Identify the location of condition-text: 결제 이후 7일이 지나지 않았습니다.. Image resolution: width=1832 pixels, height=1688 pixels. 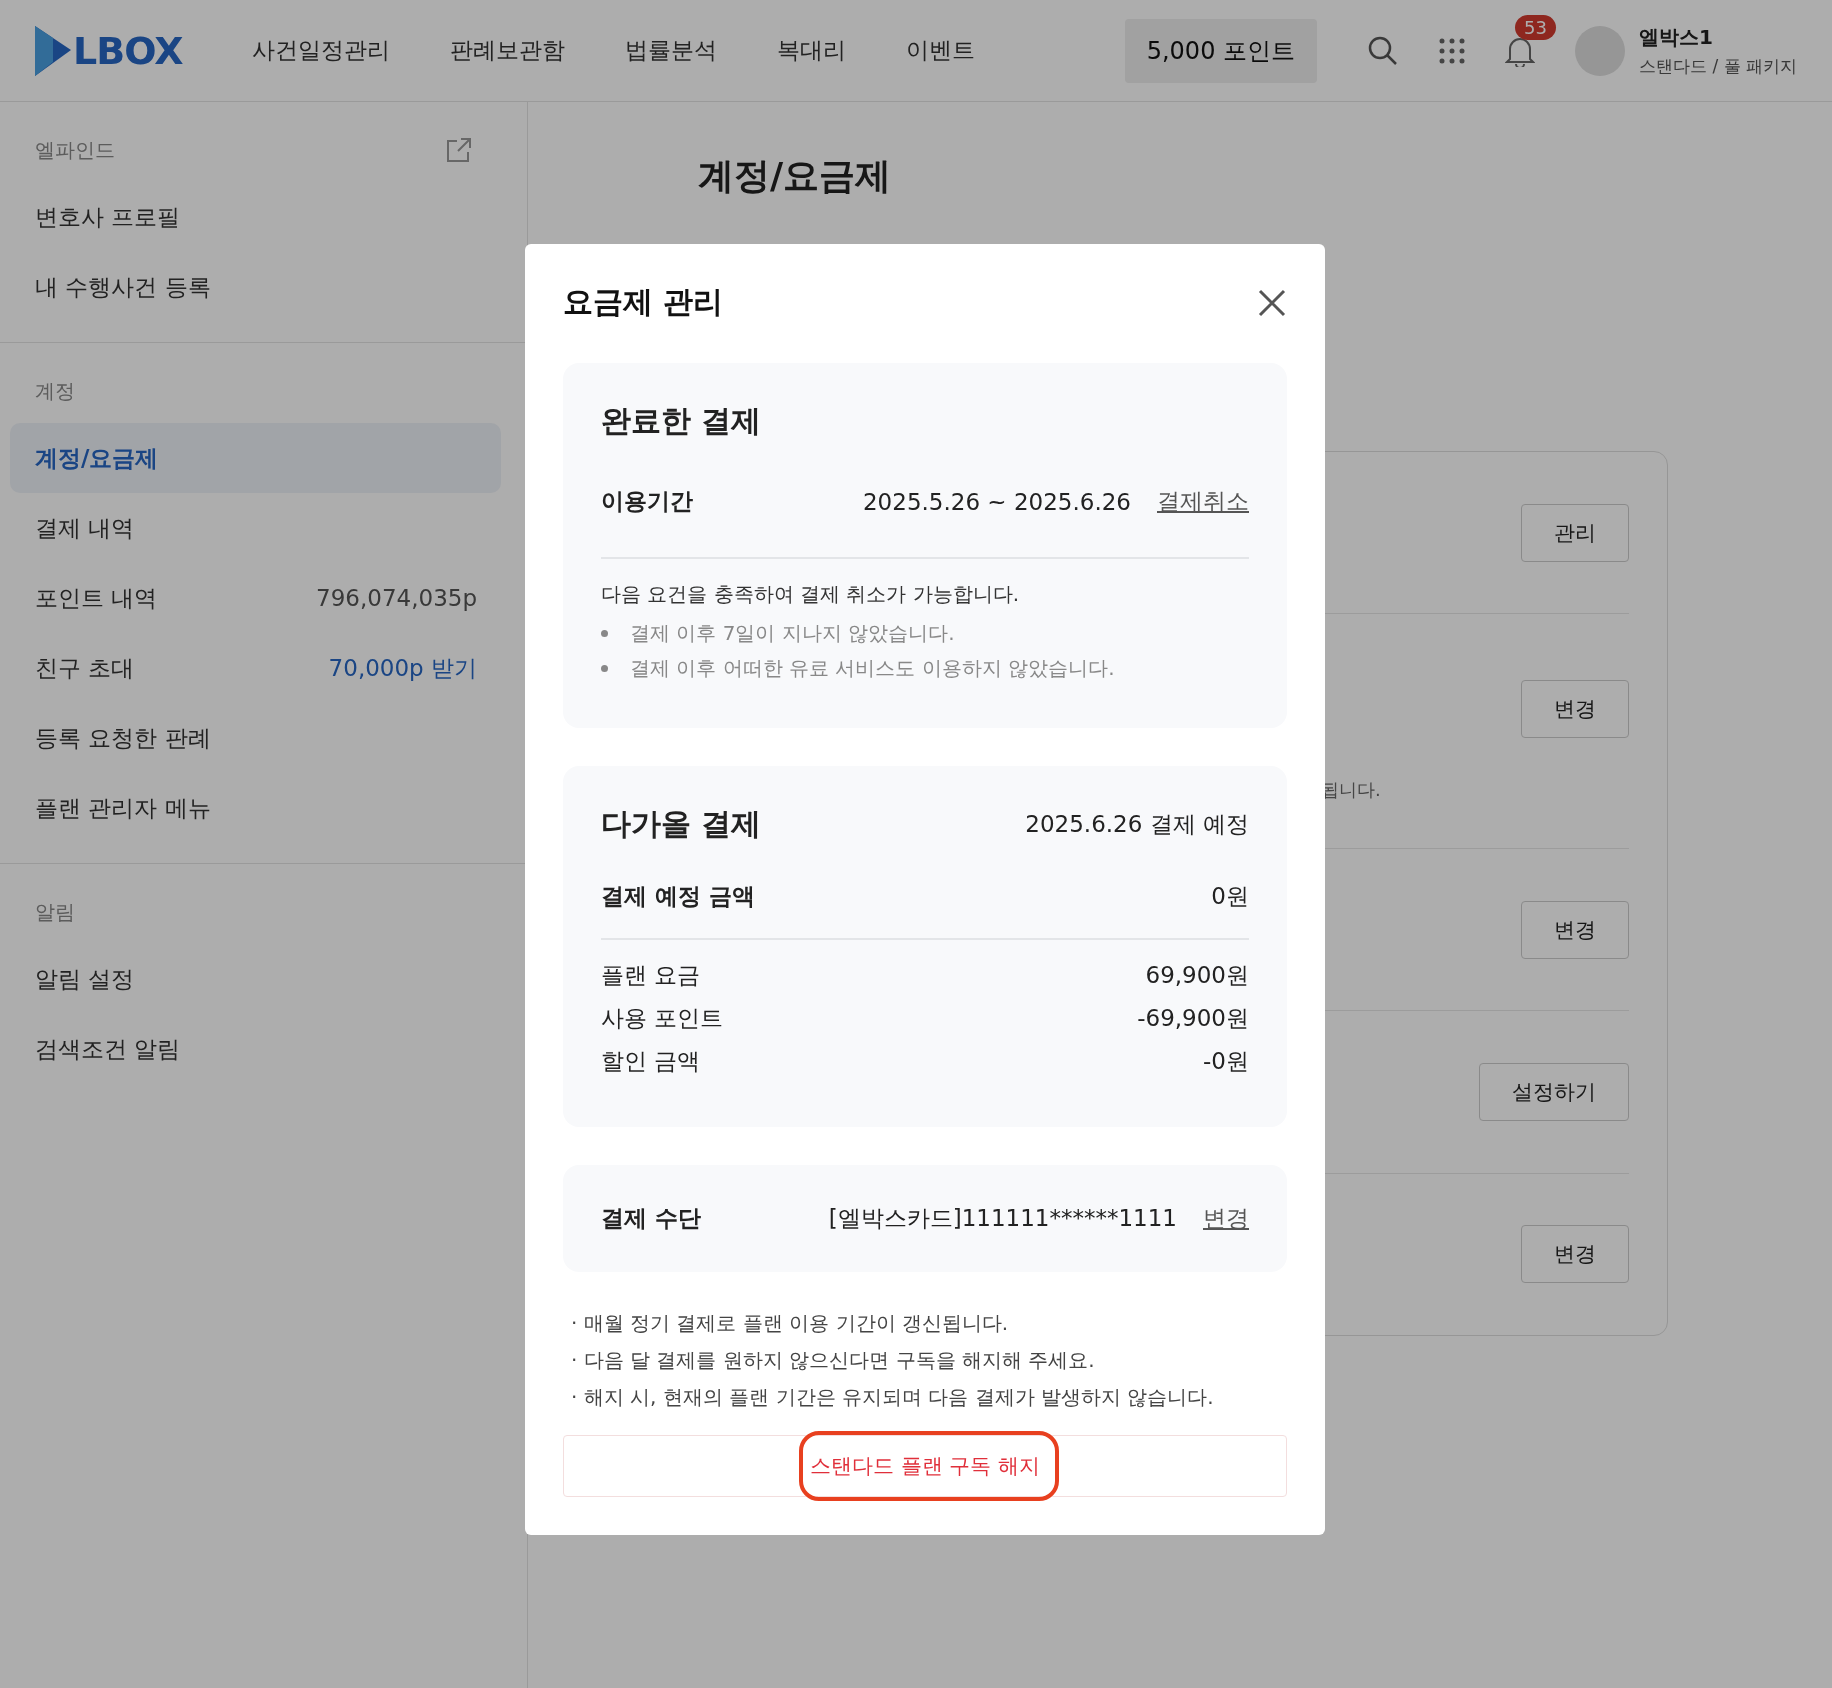
(792, 633).